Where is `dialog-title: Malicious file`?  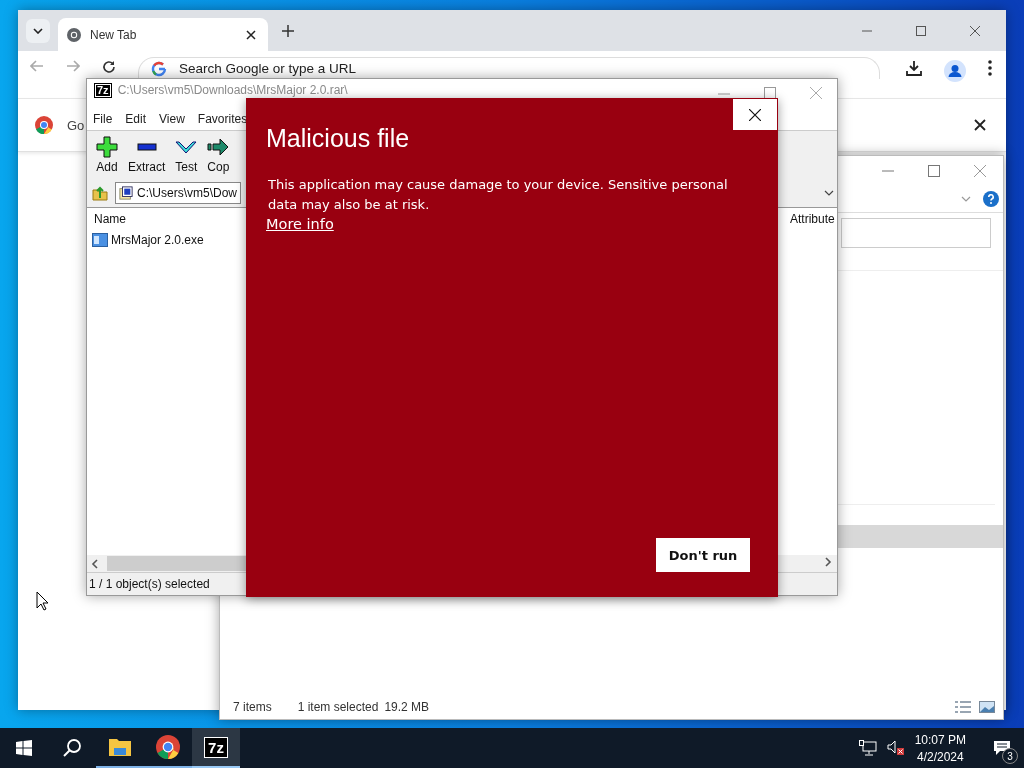
dialog-title: Malicious file is located at coordinates (338, 138).